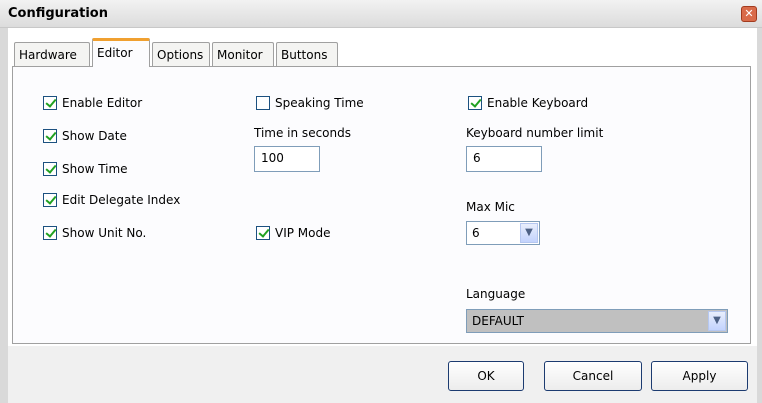 This screenshot has height=403, width=762. What do you see at coordinates (496, 294) in the screenshot?
I see `language-label: Language` at bounding box center [496, 294].